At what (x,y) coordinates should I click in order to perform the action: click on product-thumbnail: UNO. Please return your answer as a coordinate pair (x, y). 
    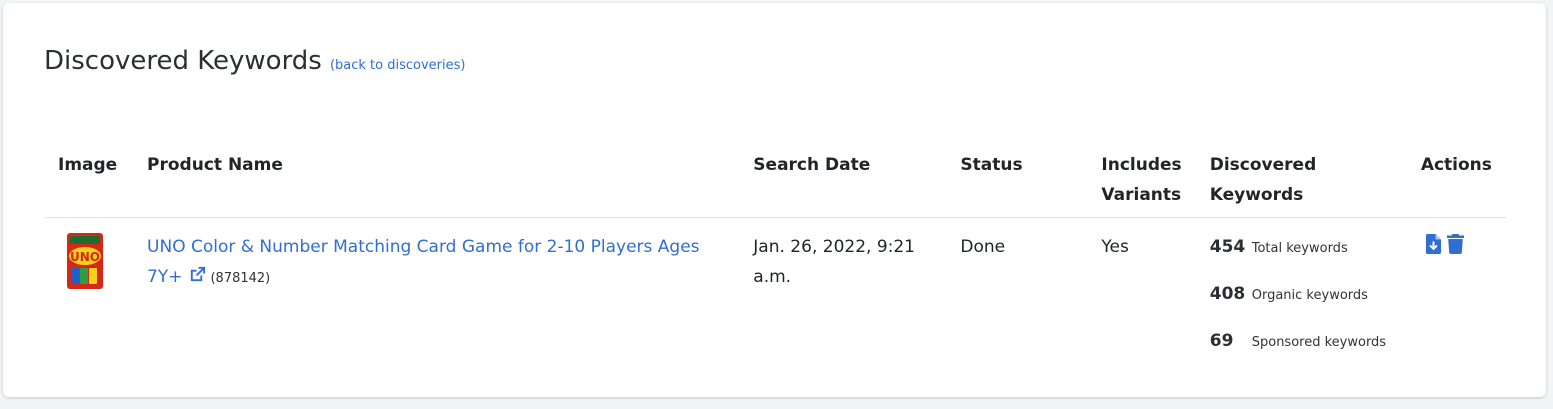
    Looking at the image, I should click on (85, 261).